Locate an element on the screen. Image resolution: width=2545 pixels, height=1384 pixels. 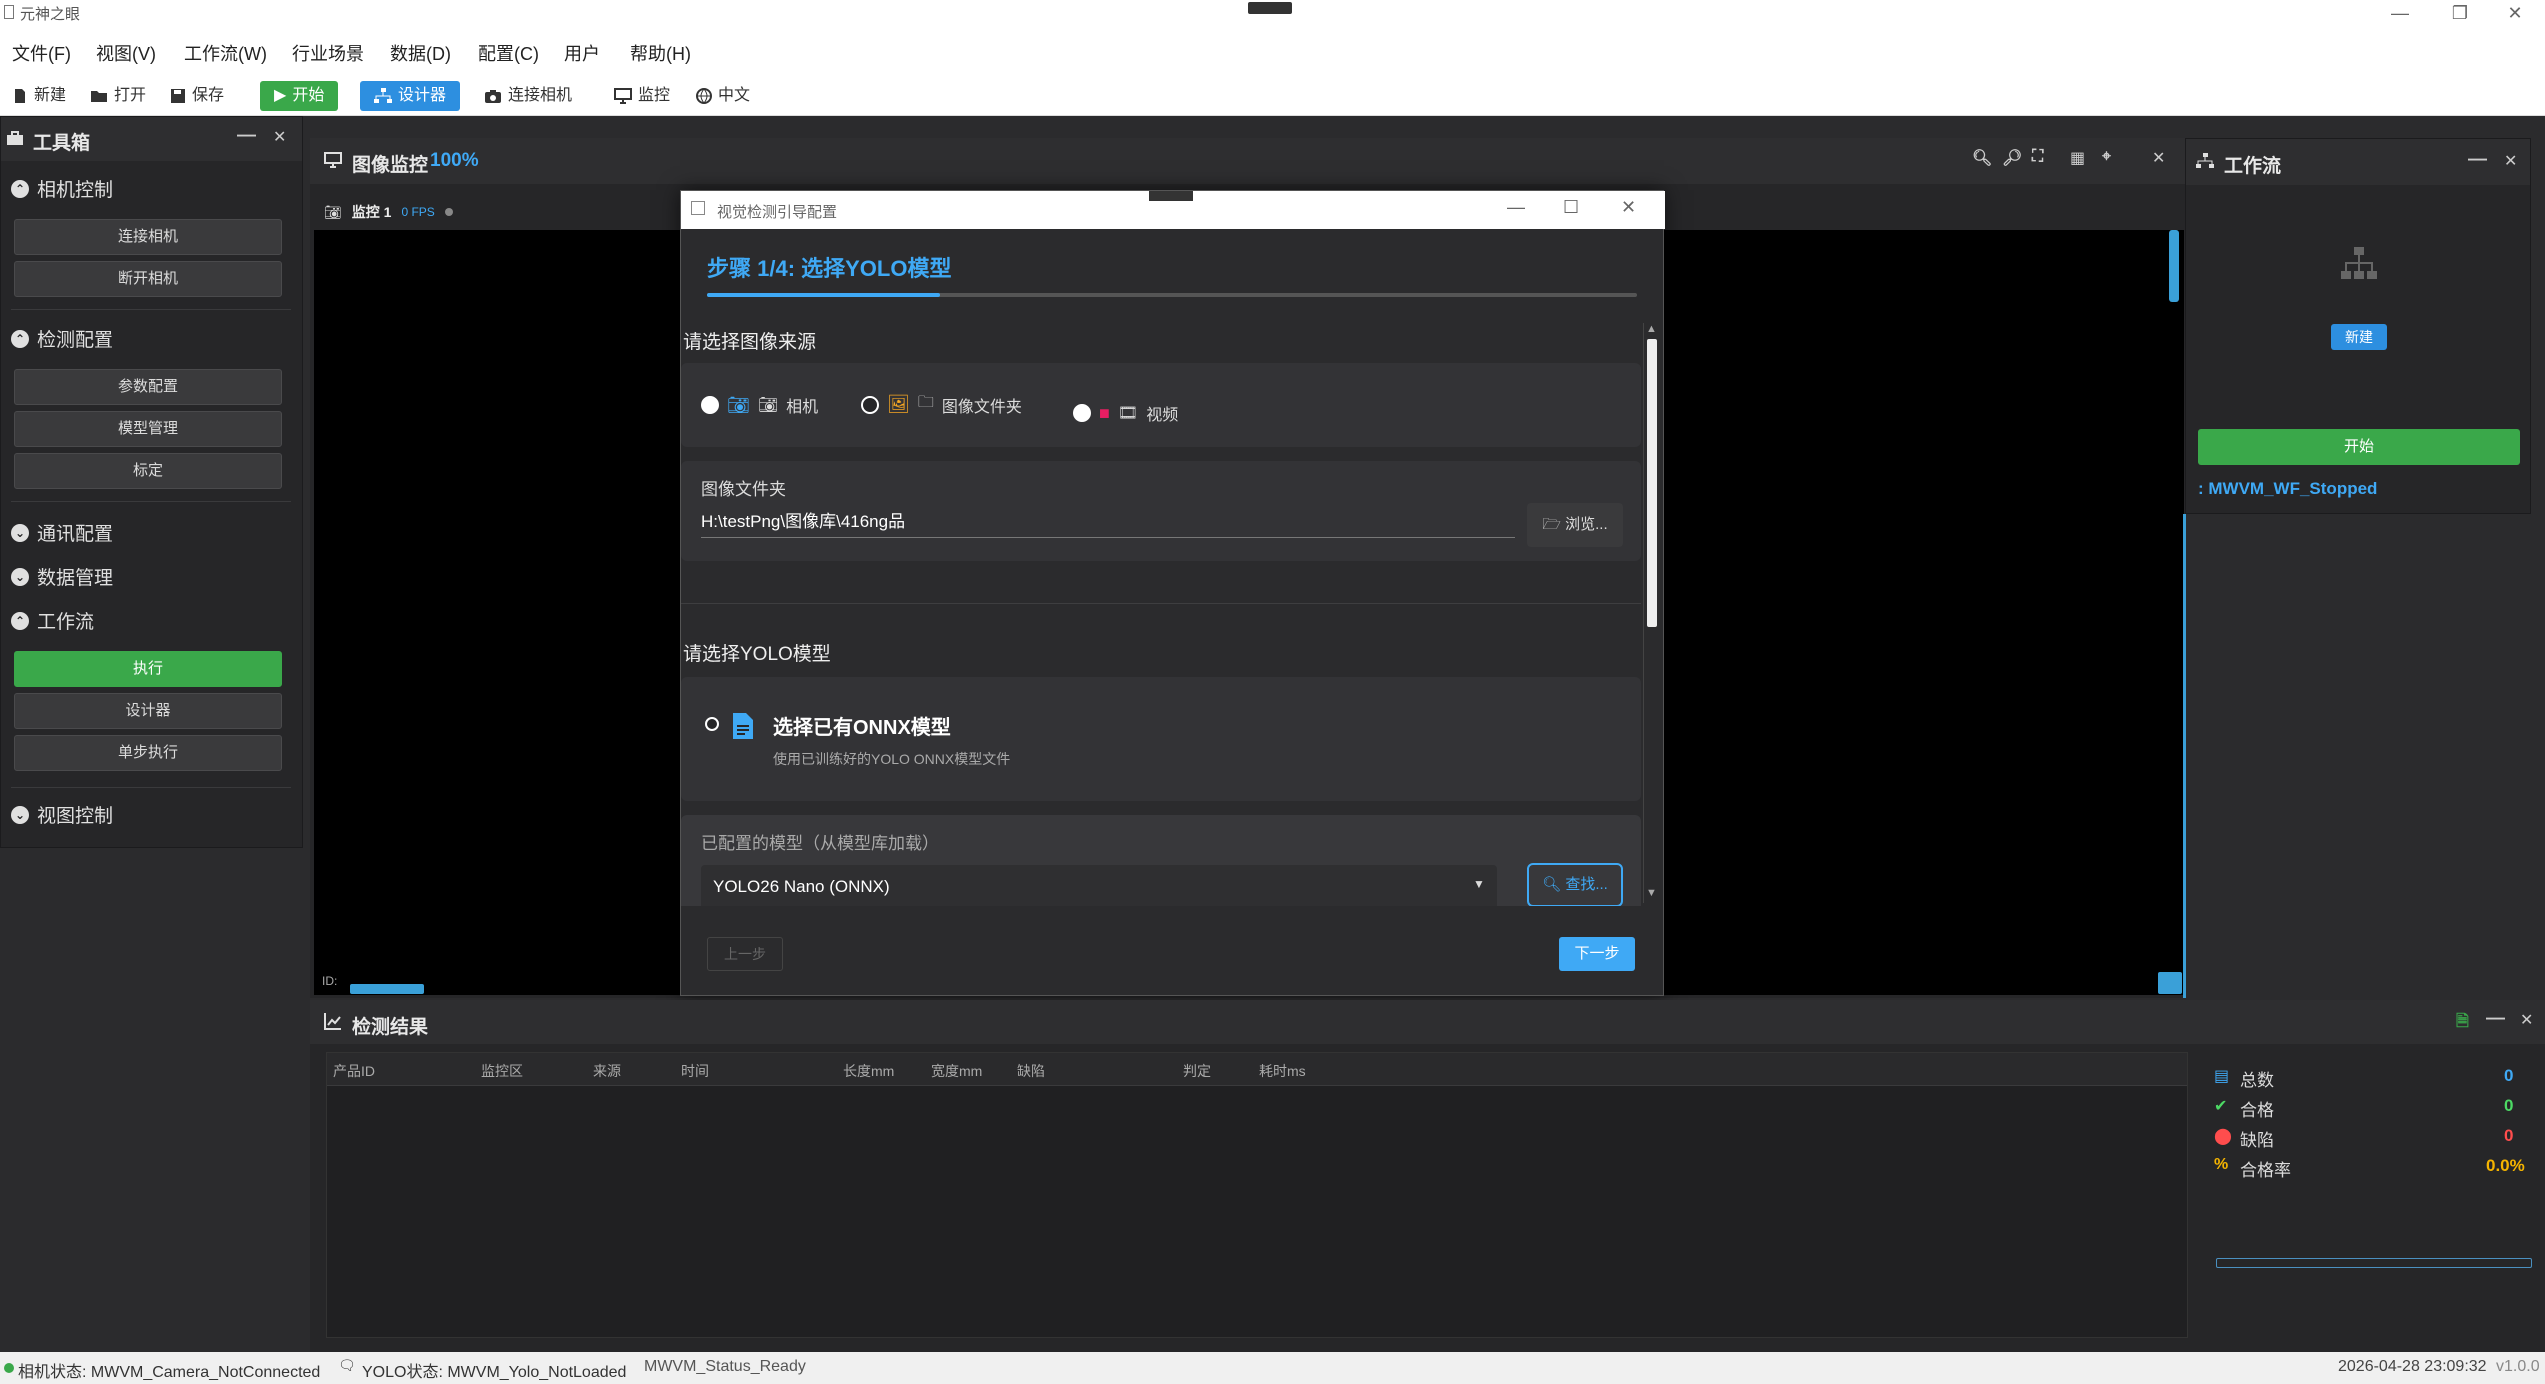
section-camera-control: ⌃ 相机控制 is located at coordinates (62, 188).